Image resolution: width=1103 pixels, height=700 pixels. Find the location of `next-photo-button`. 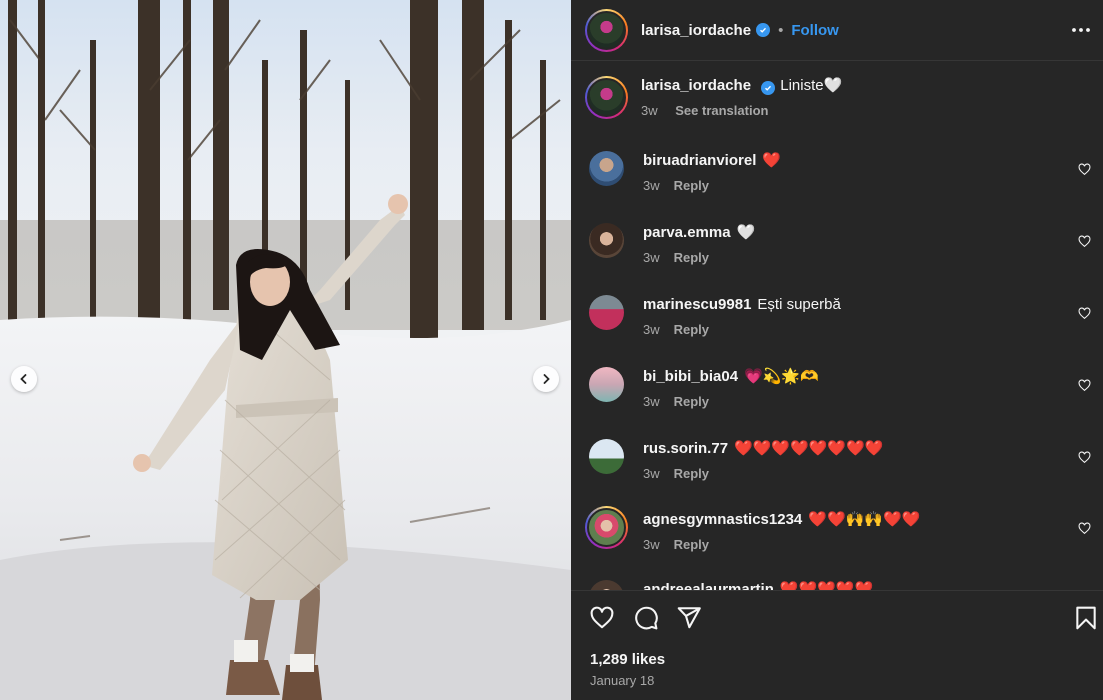

next-photo-button is located at coordinates (546, 379).